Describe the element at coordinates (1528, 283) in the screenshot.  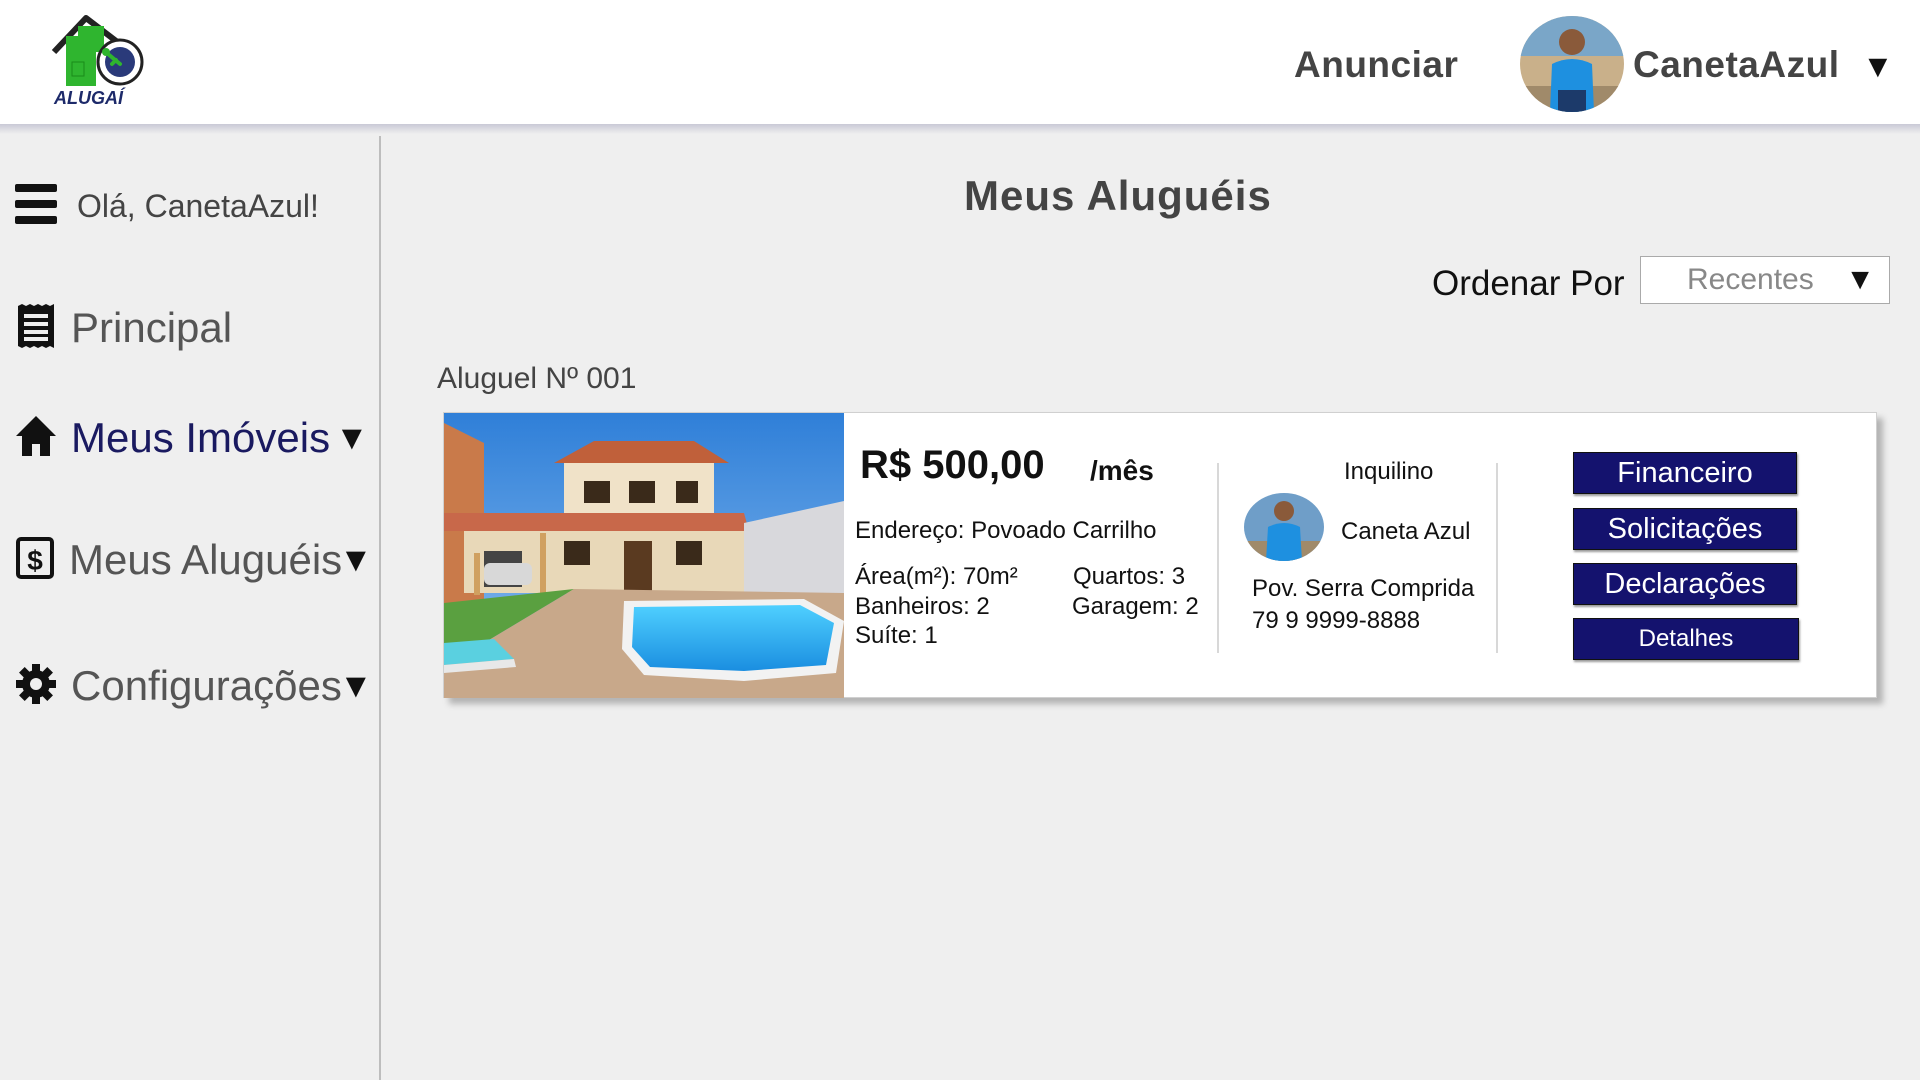
I see `sort-label: Ordenar Por` at that location.